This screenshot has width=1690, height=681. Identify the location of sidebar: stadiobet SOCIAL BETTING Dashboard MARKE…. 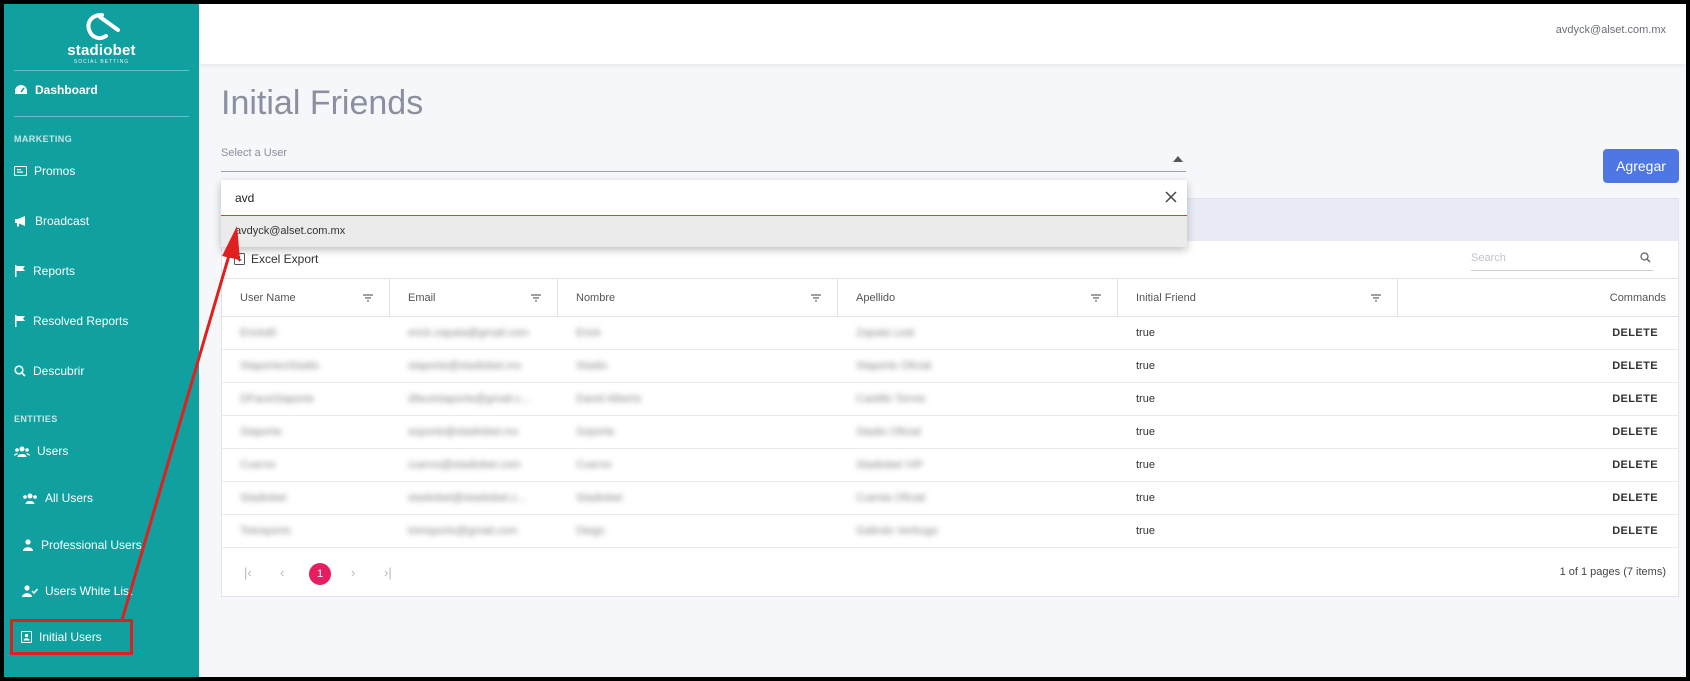
(101, 340).